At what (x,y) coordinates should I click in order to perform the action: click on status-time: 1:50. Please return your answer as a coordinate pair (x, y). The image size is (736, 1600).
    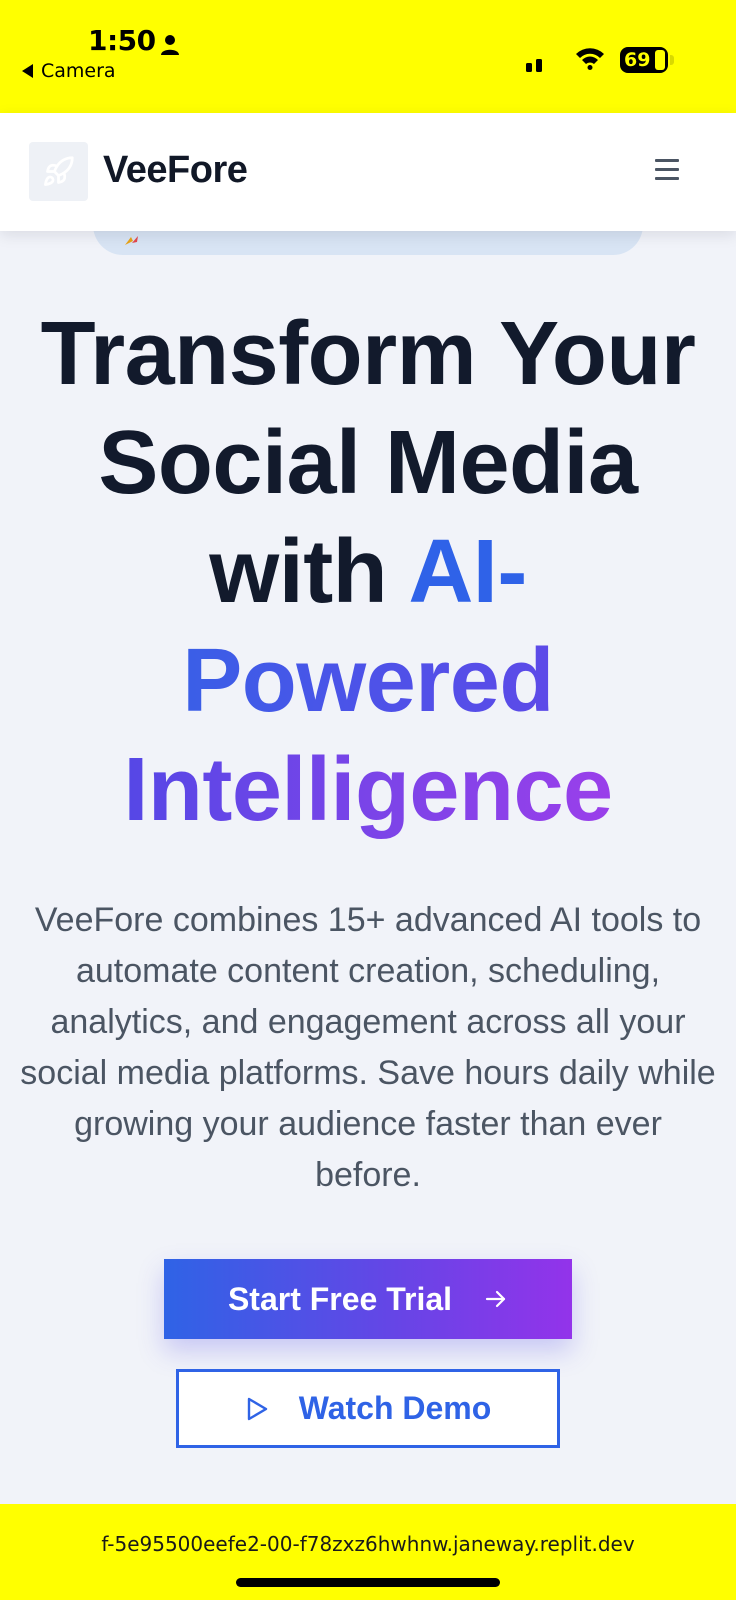
    Looking at the image, I should click on (122, 40).